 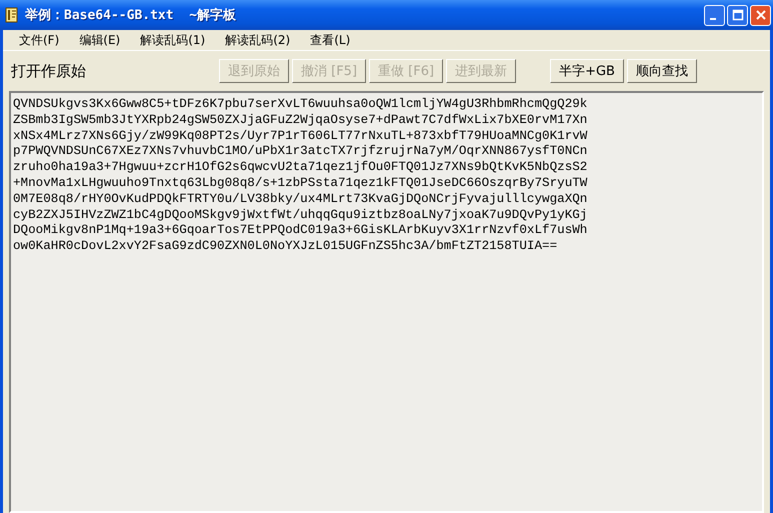 What do you see at coordinates (300, 136) in the screenshot?
I see `text-line: xNSx4MLrz7XNs6Gjy/zW99Kq08PT2s/Uyr7P1rT606LT77rNxuTL+873xbfT79HUoaMNCg0K1rvW` at bounding box center [300, 136].